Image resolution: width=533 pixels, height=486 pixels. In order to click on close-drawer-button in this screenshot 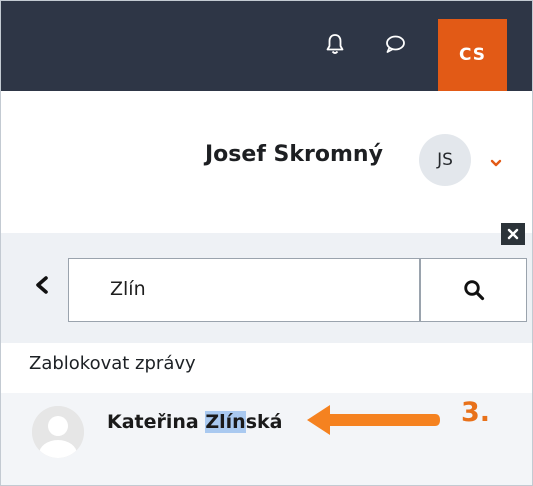, I will do `click(513, 234)`.